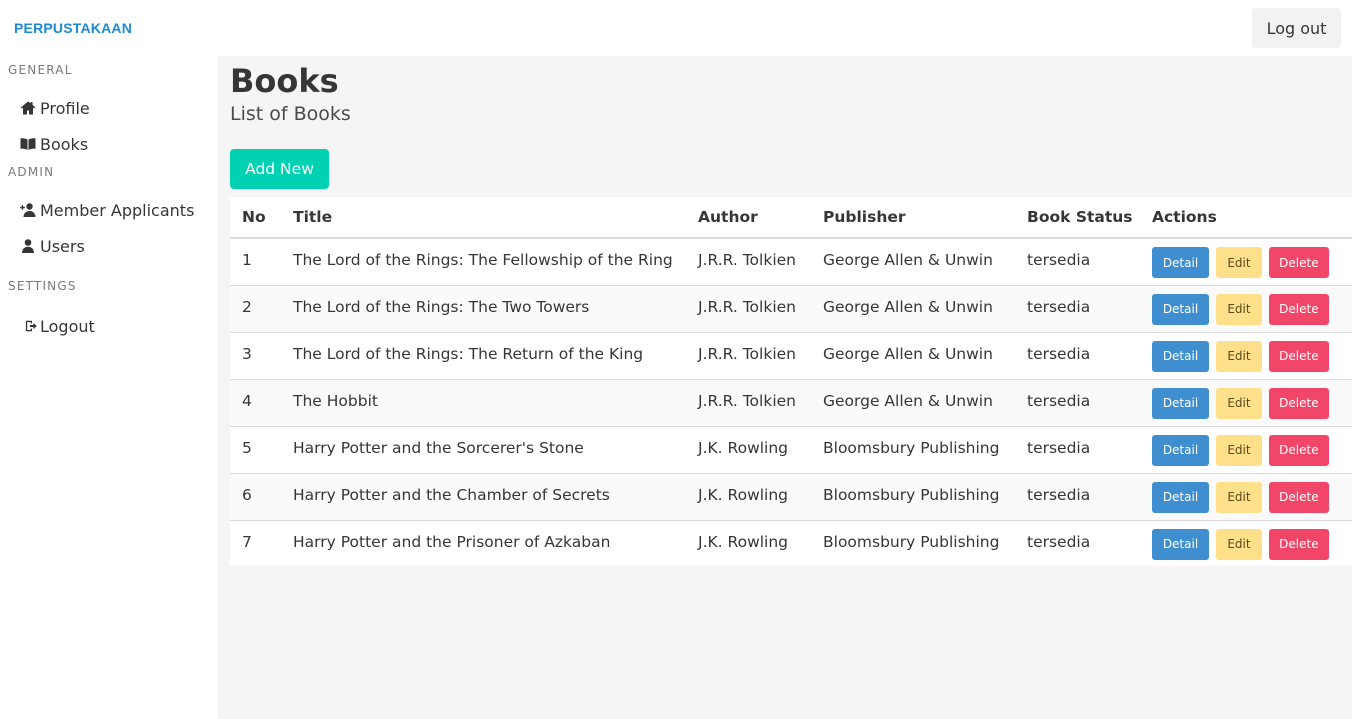 This screenshot has height=719, width=1352. What do you see at coordinates (42, 286) in the screenshot?
I see `menu-label-settings: SETTINGS` at bounding box center [42, 286].